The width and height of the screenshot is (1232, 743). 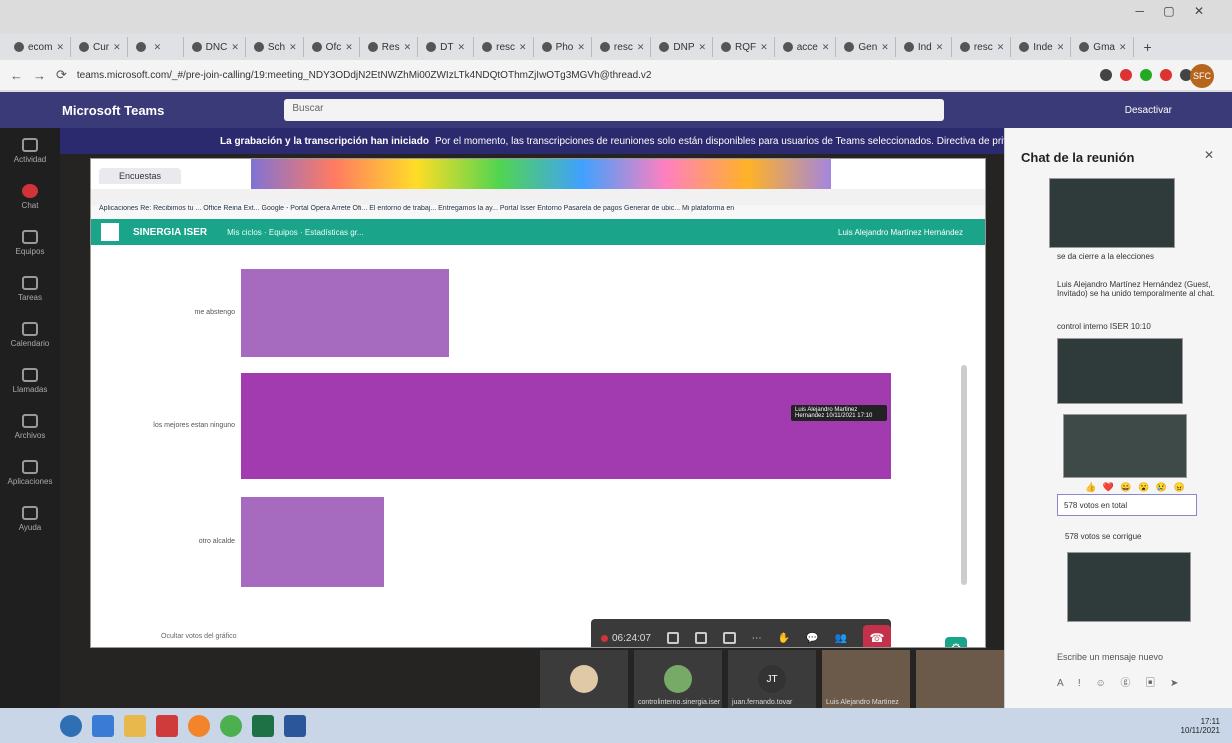 I want to click on back-icon: ←, so click(x=16, y=75).